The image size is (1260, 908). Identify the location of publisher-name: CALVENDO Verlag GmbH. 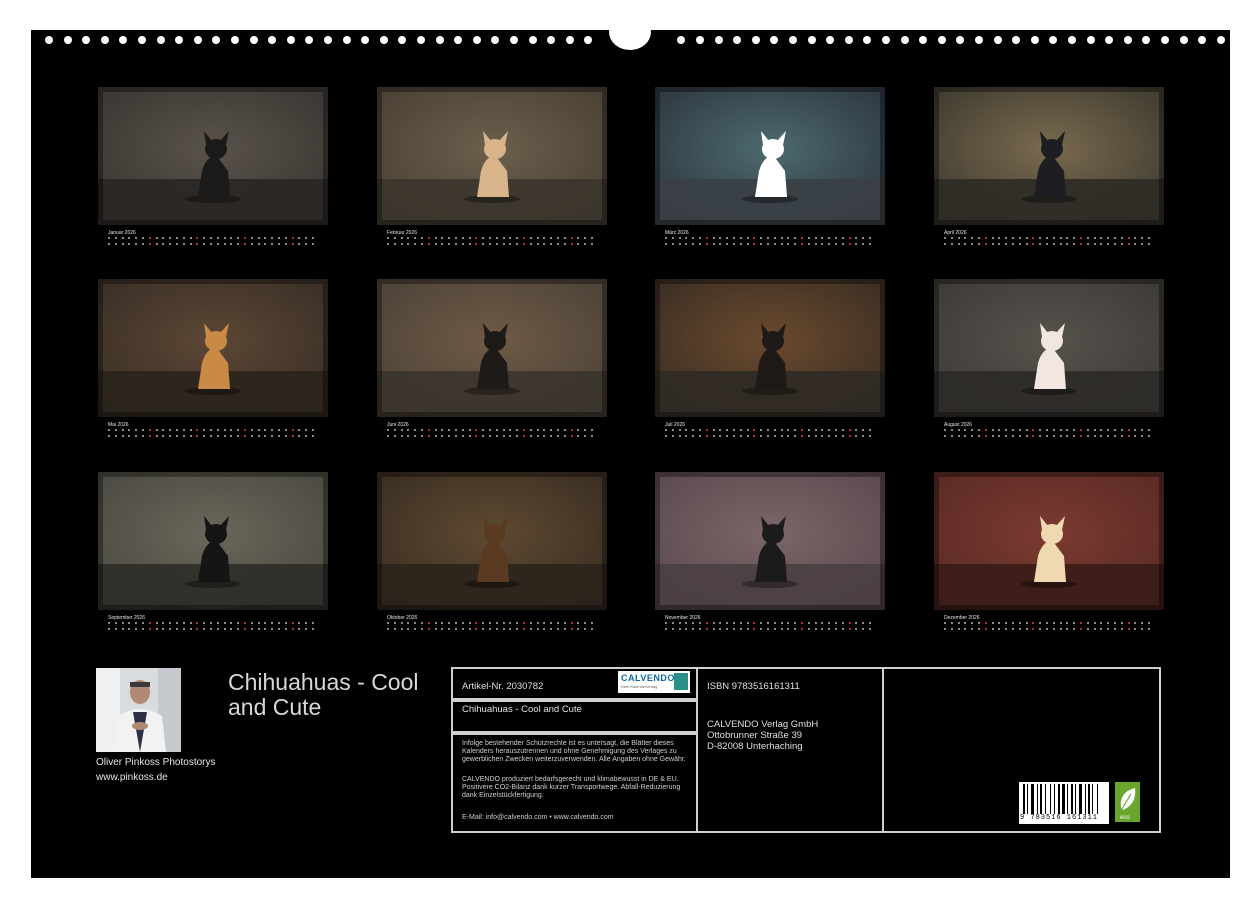
(763, 724).